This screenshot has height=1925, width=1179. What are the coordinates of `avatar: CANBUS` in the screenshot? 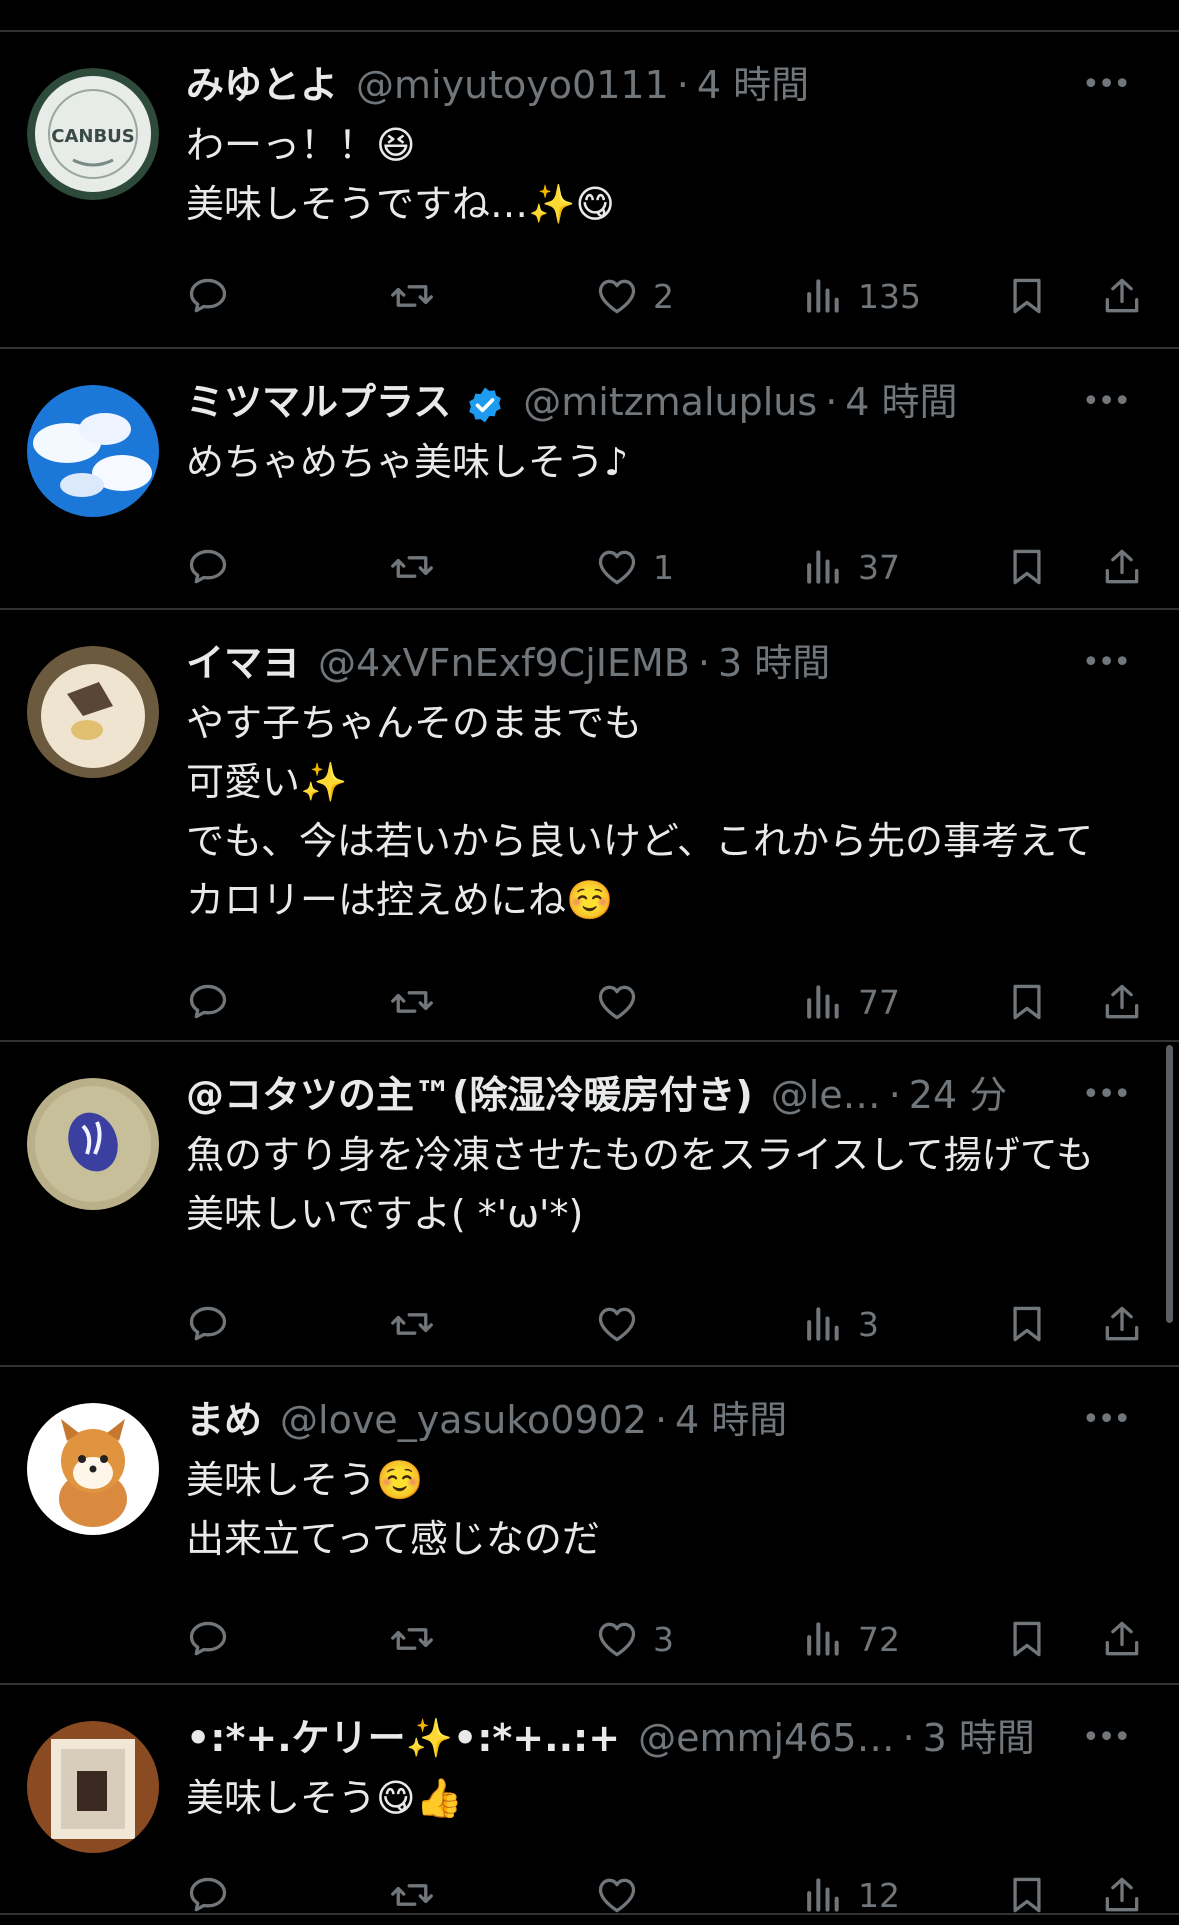 It's located at (93, 134).